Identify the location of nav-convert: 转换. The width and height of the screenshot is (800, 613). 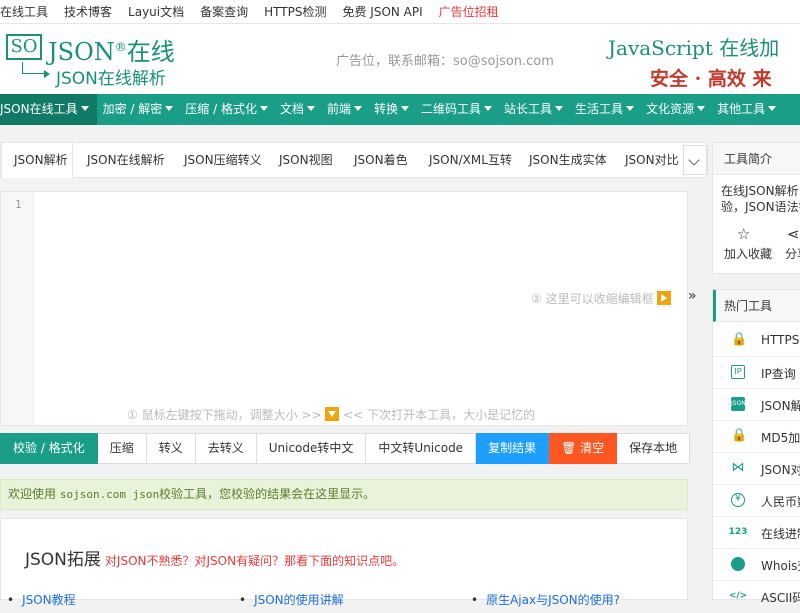
(391, 109).